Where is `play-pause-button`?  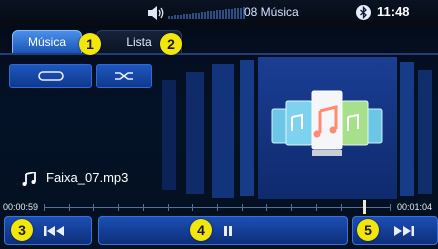 play-pause-button is located at coordinates (223, 230).